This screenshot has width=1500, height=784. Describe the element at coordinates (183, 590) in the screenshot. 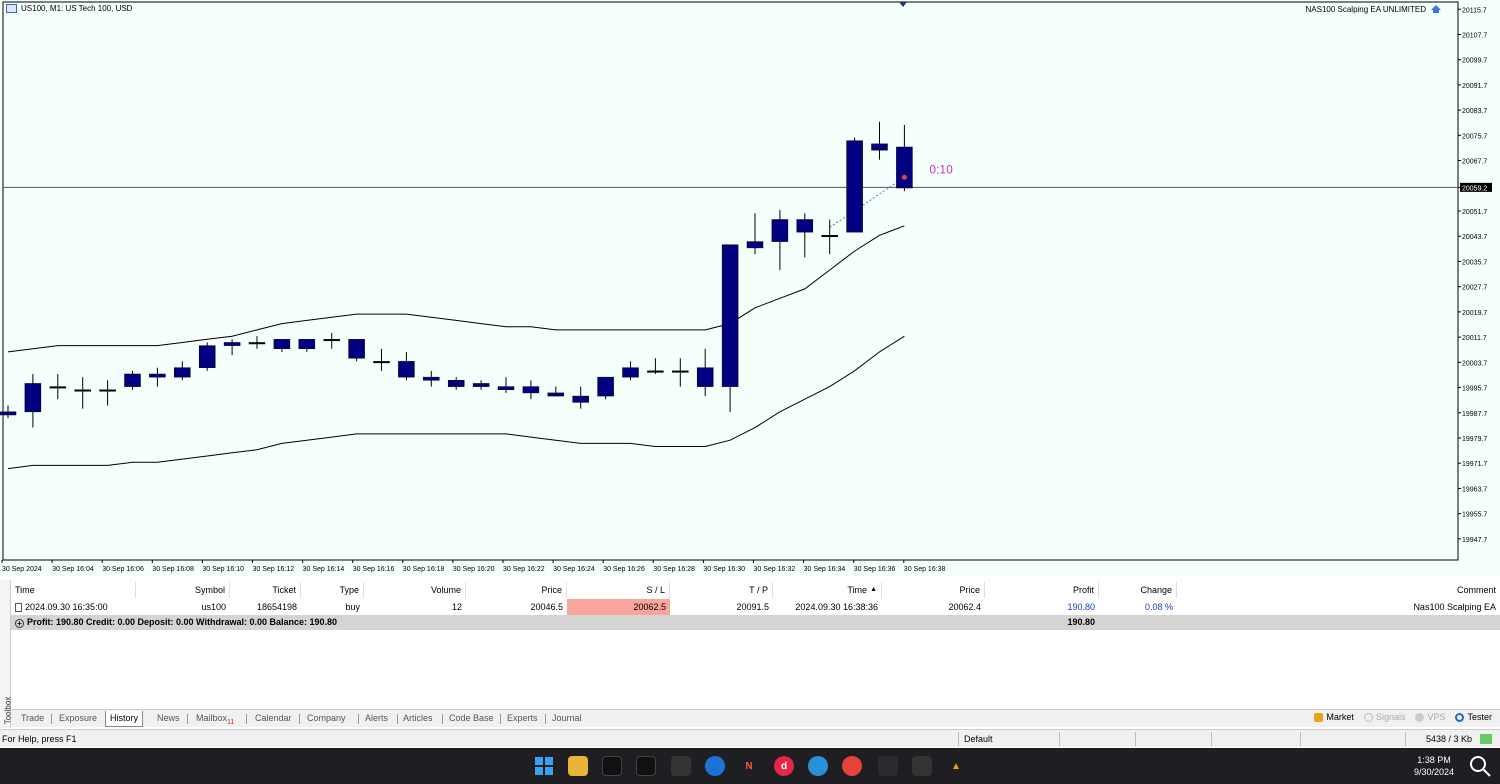

I see `col-symbol: Symbol` at that location.